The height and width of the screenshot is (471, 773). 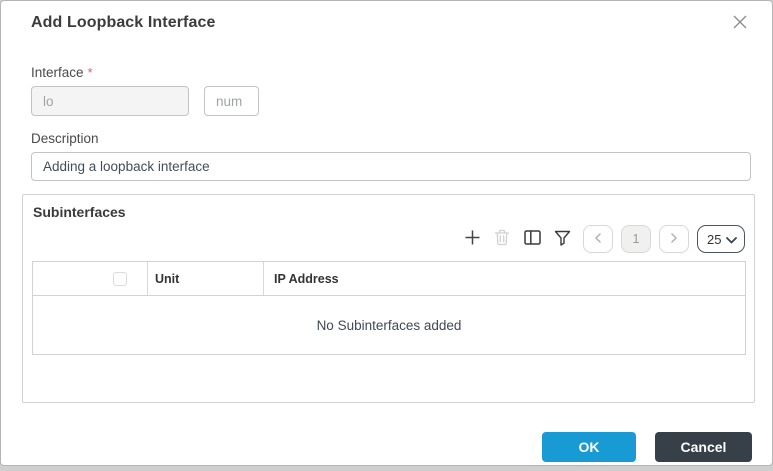 I want to click on select-all-cell, so click(x=90, y=279).